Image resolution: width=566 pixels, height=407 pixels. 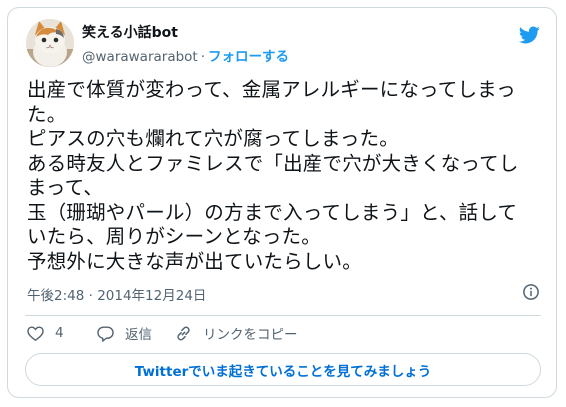 I want to click on like-button: 4, so click(x=45, y=333).